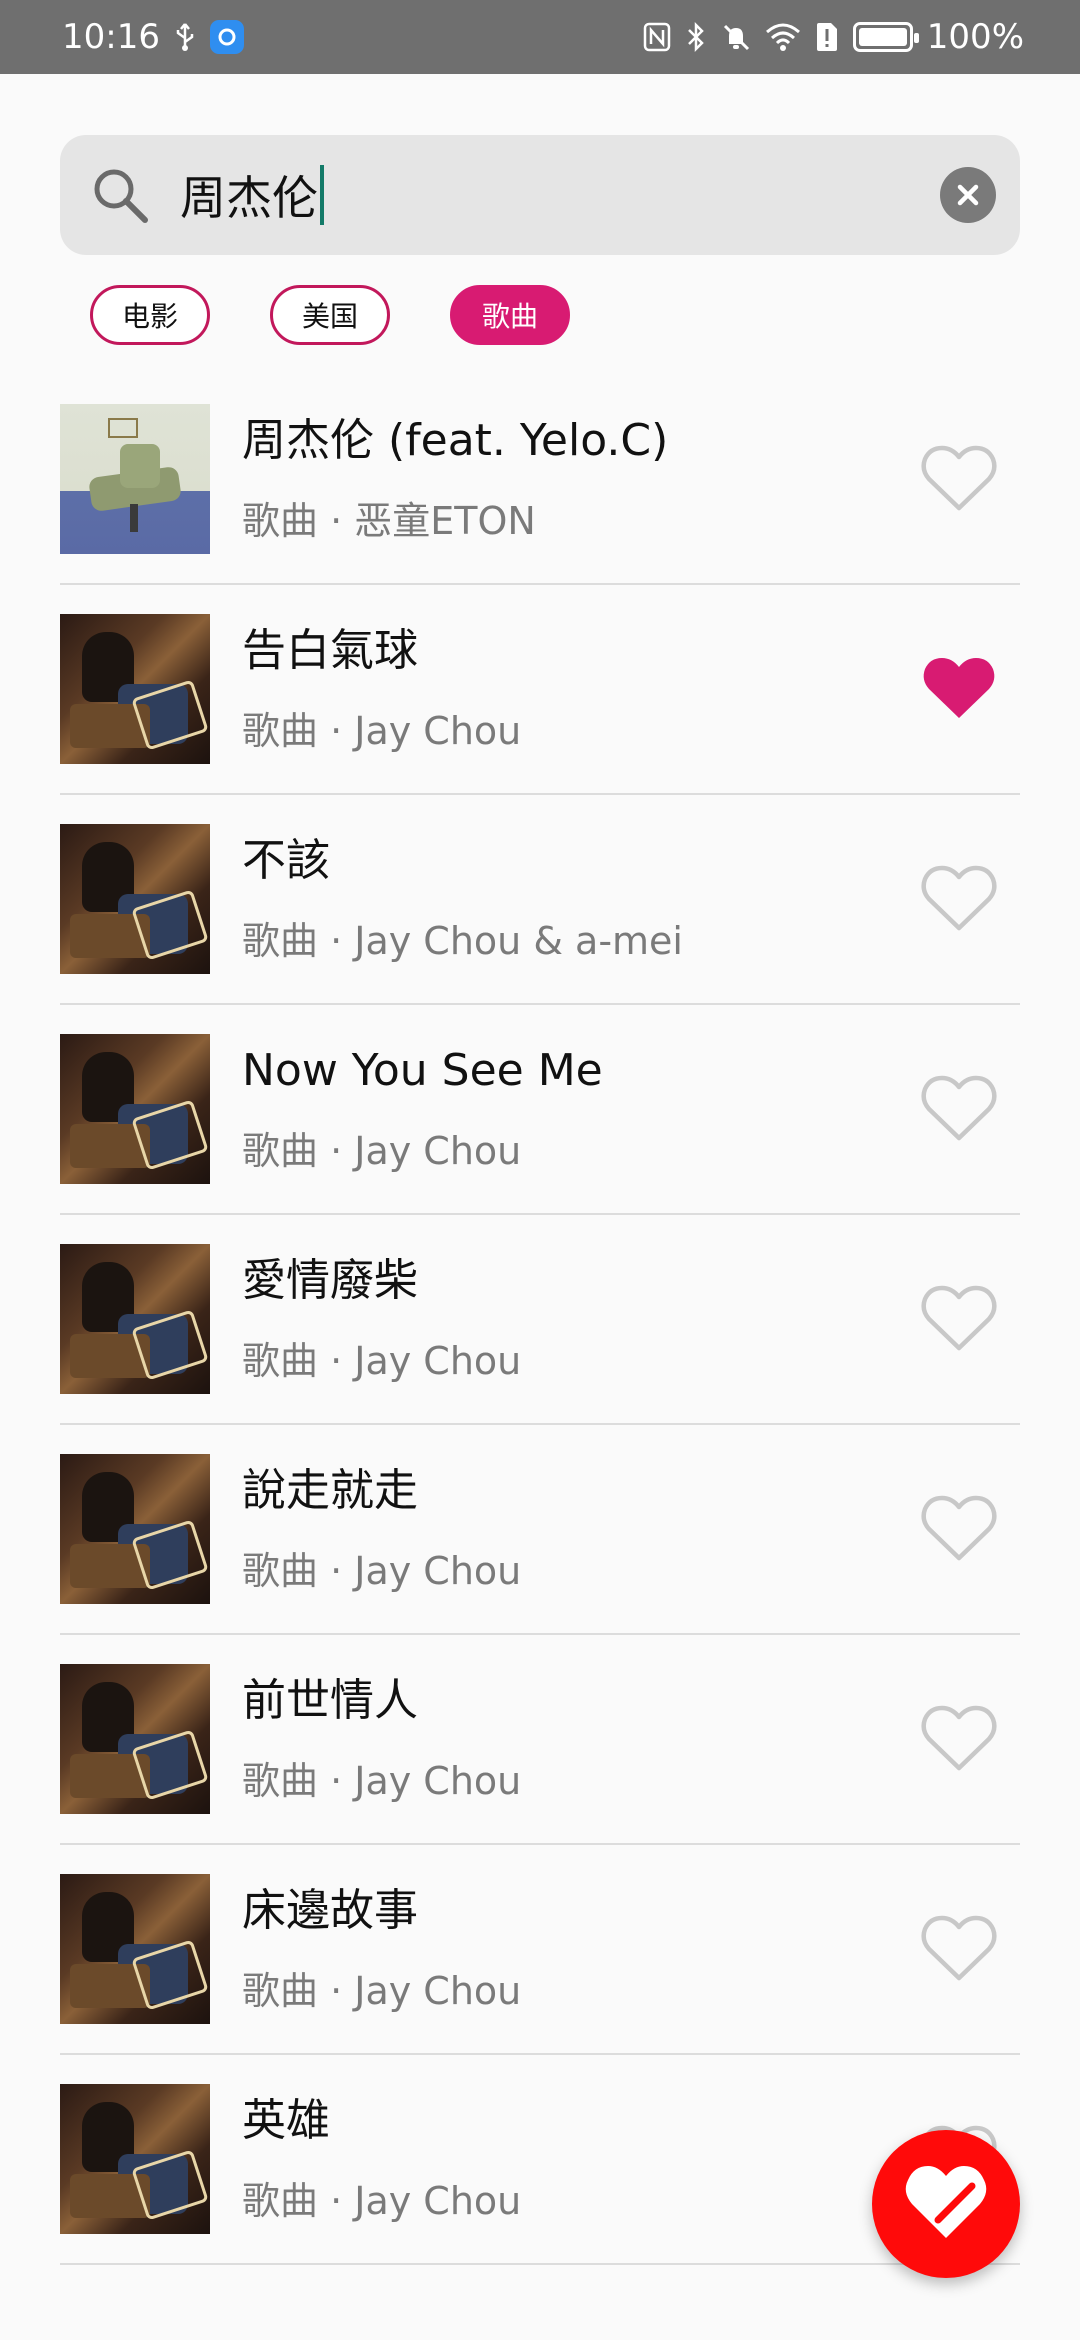 This screenshot has height=2340, width=1080. Describe the element at coordinates (185, 37) in the screenshot. I see `usb-icon` at that location.